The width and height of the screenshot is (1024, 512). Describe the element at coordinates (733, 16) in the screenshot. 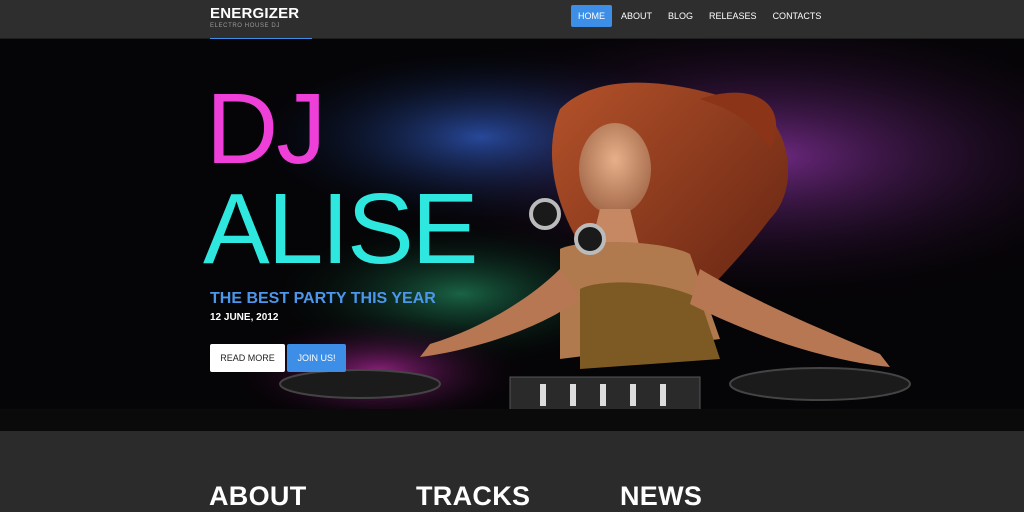

I see `nav-item-releases: RELEASES` at that location.